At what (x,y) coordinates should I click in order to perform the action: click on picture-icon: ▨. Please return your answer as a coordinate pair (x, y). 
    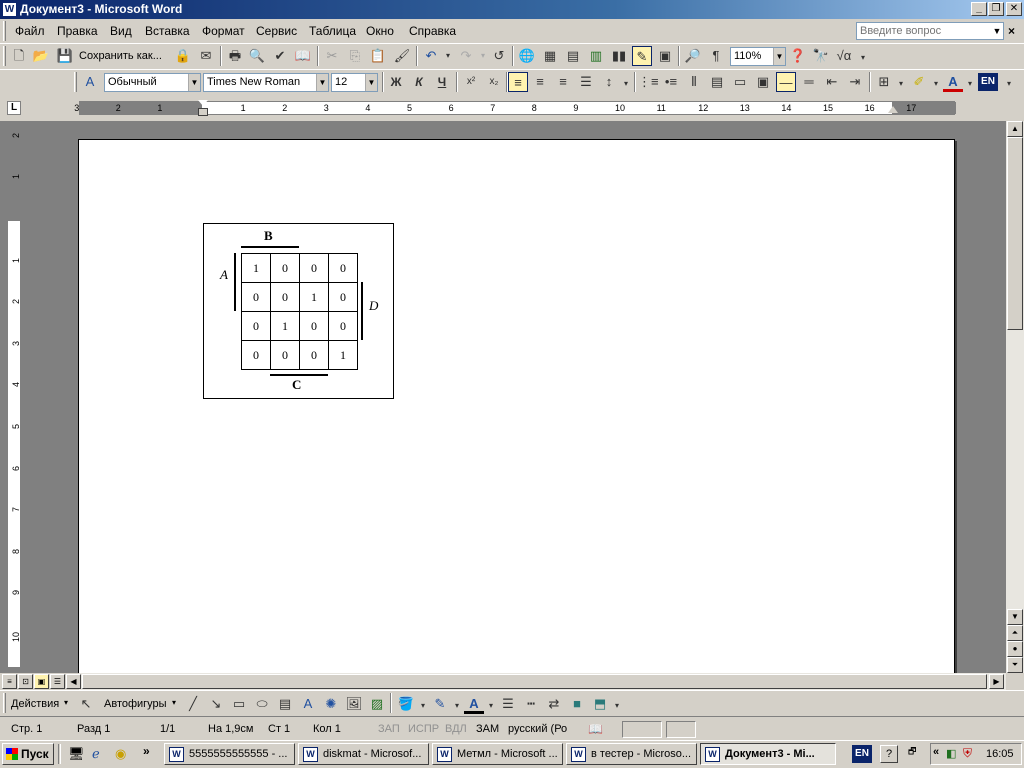
    Looking at the image, I should click on (377, 704).